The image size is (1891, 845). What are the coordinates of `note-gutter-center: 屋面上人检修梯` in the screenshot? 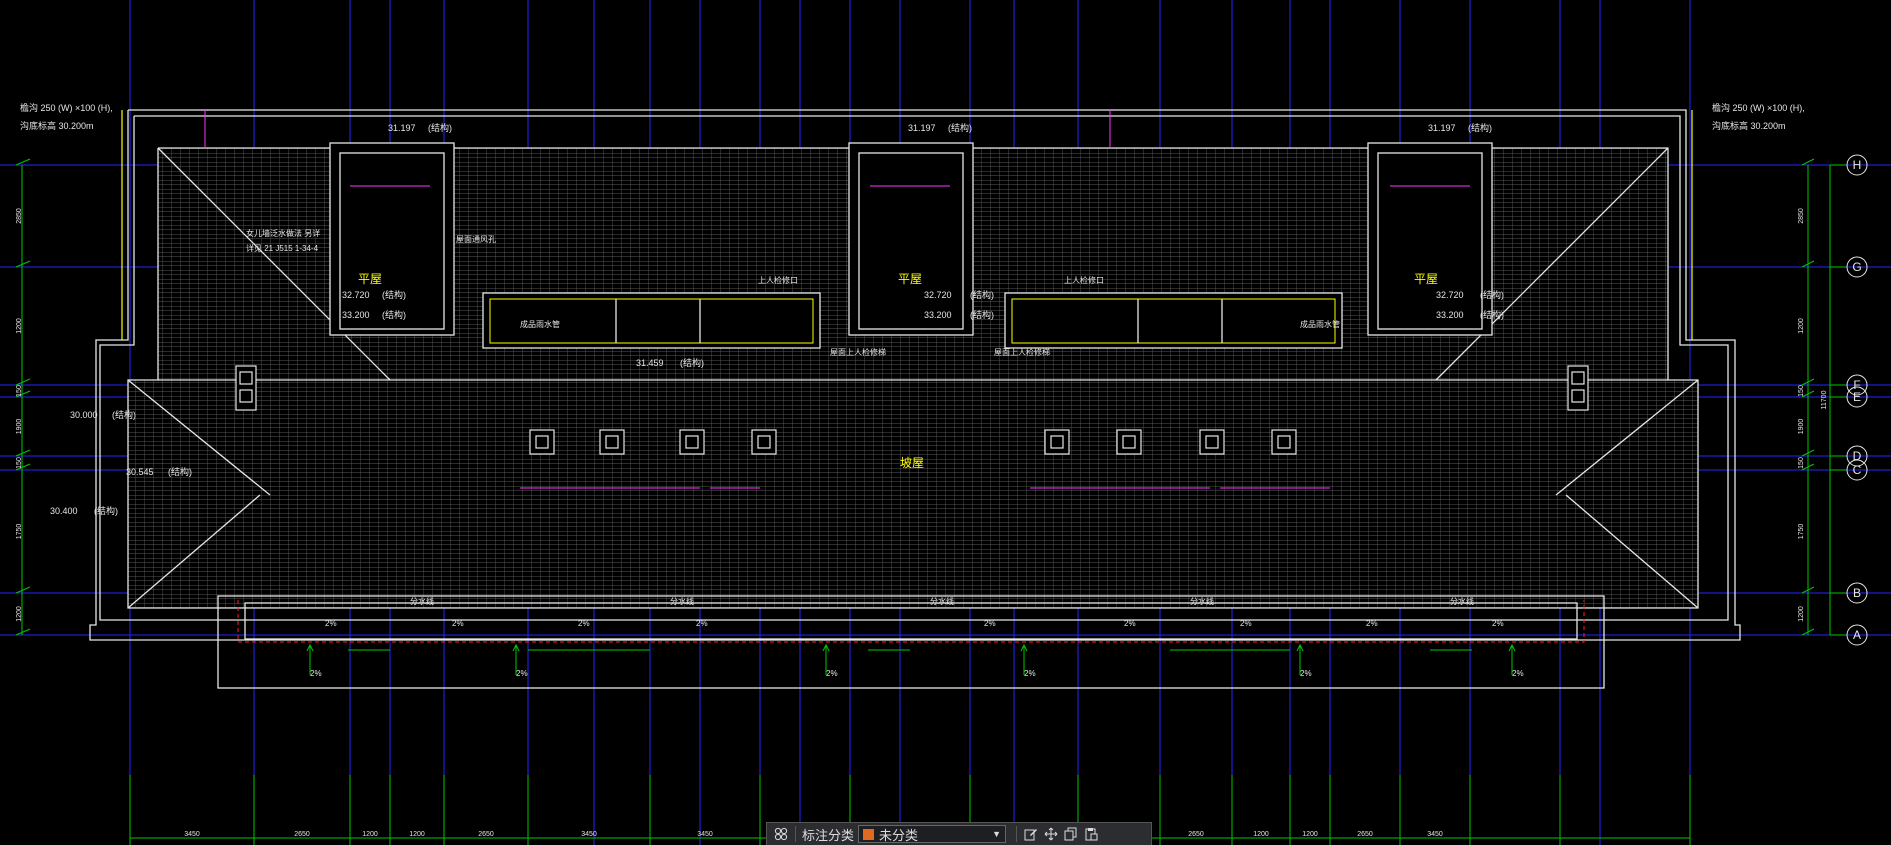 It's located at (1022, 352).